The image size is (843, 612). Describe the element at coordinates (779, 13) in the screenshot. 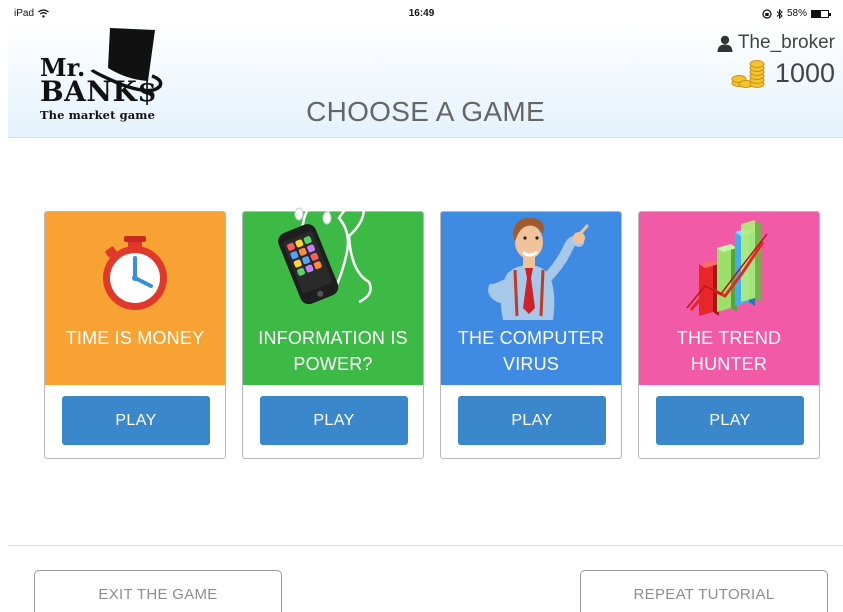

I see `bluetooth-icon` at that location.